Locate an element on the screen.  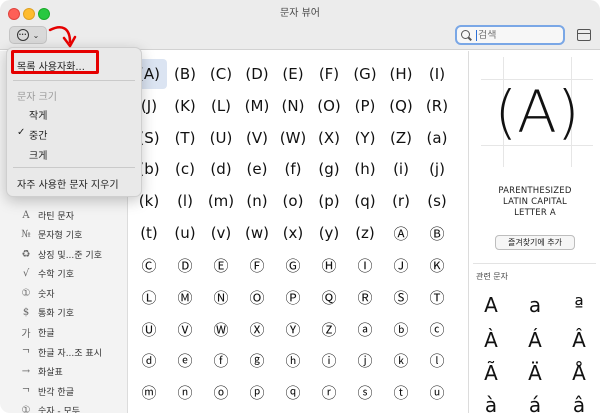
character-cell: Ⓧ is located at coordinates (257, 329).